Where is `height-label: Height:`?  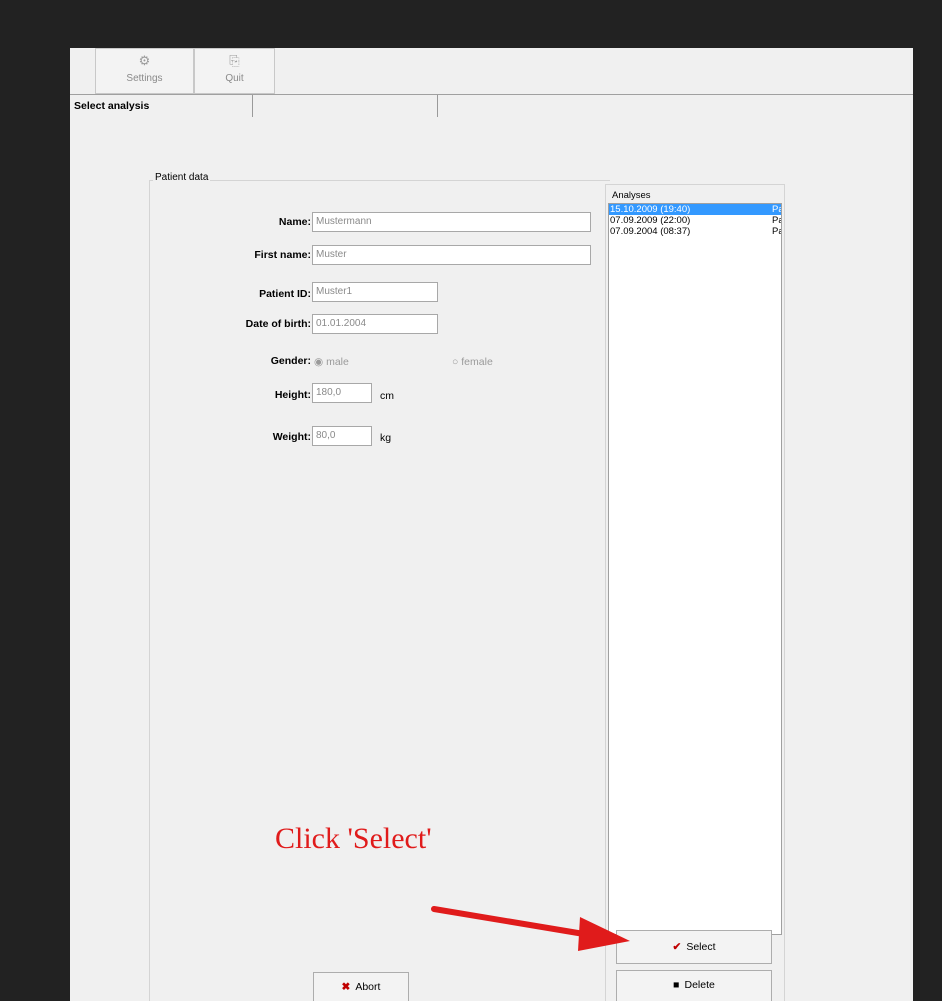 height-label: Height: is located at coordinates (292, 395).